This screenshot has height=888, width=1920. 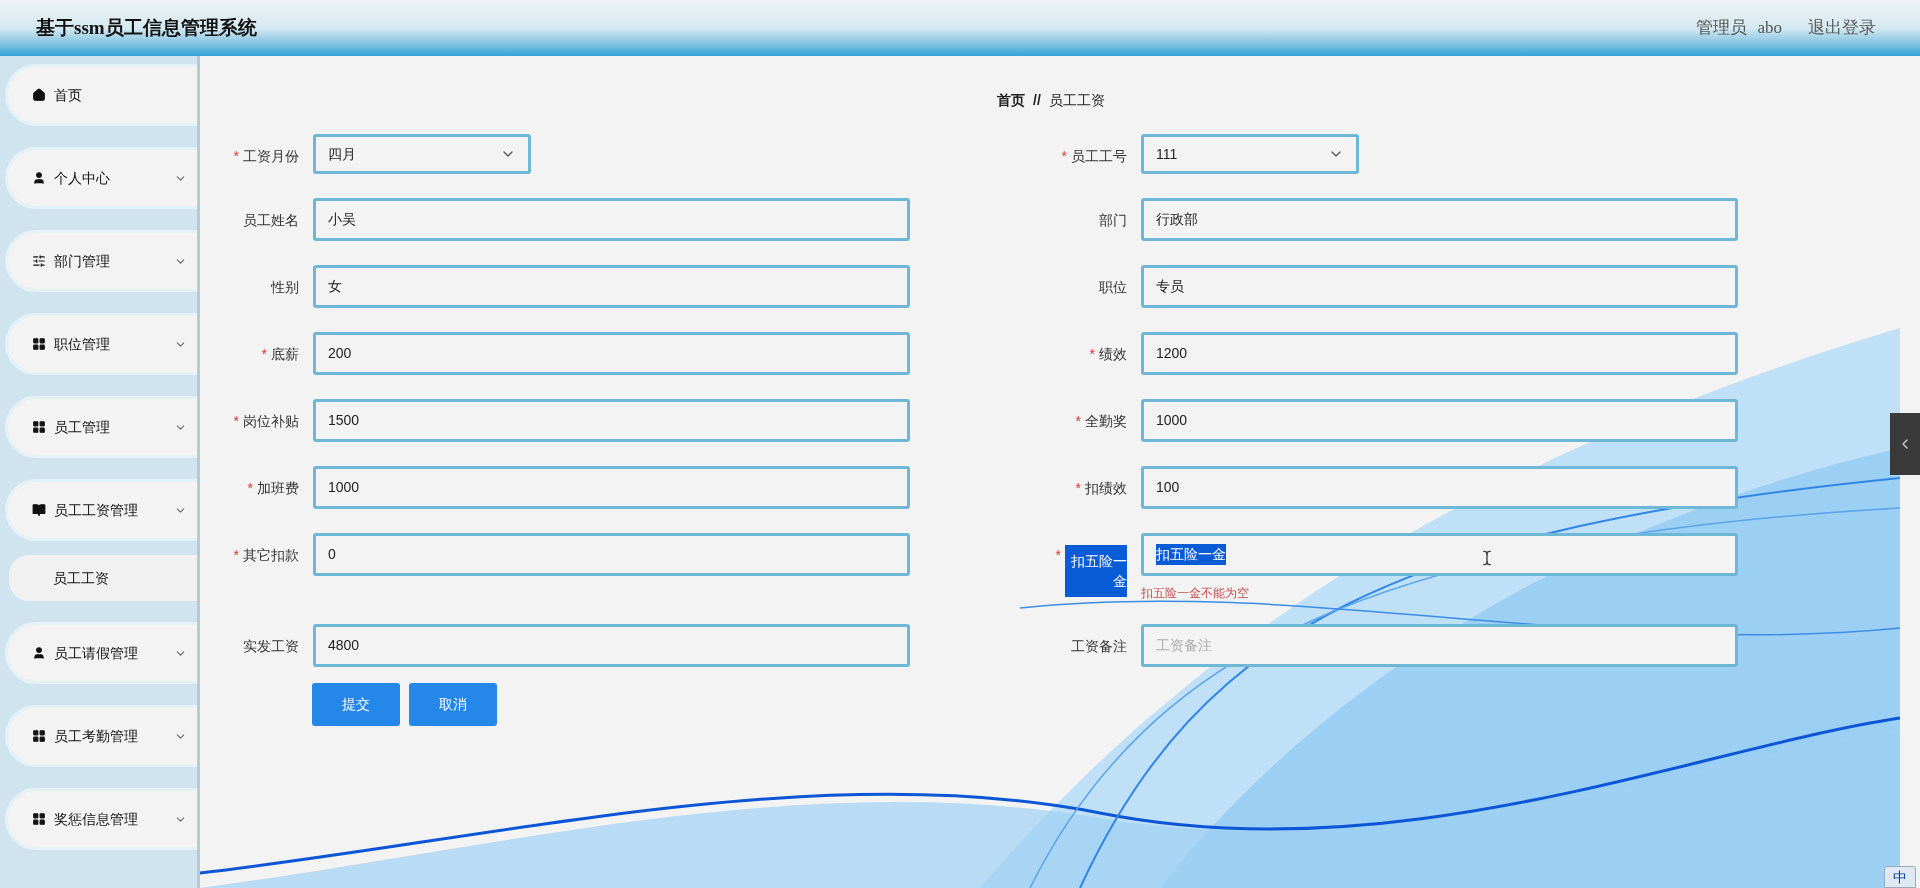 What do you see at coordinates (101, 653) in the screenshot?
I see `sidebar-item: 员工请假管理` at bounding box center [101, 653].